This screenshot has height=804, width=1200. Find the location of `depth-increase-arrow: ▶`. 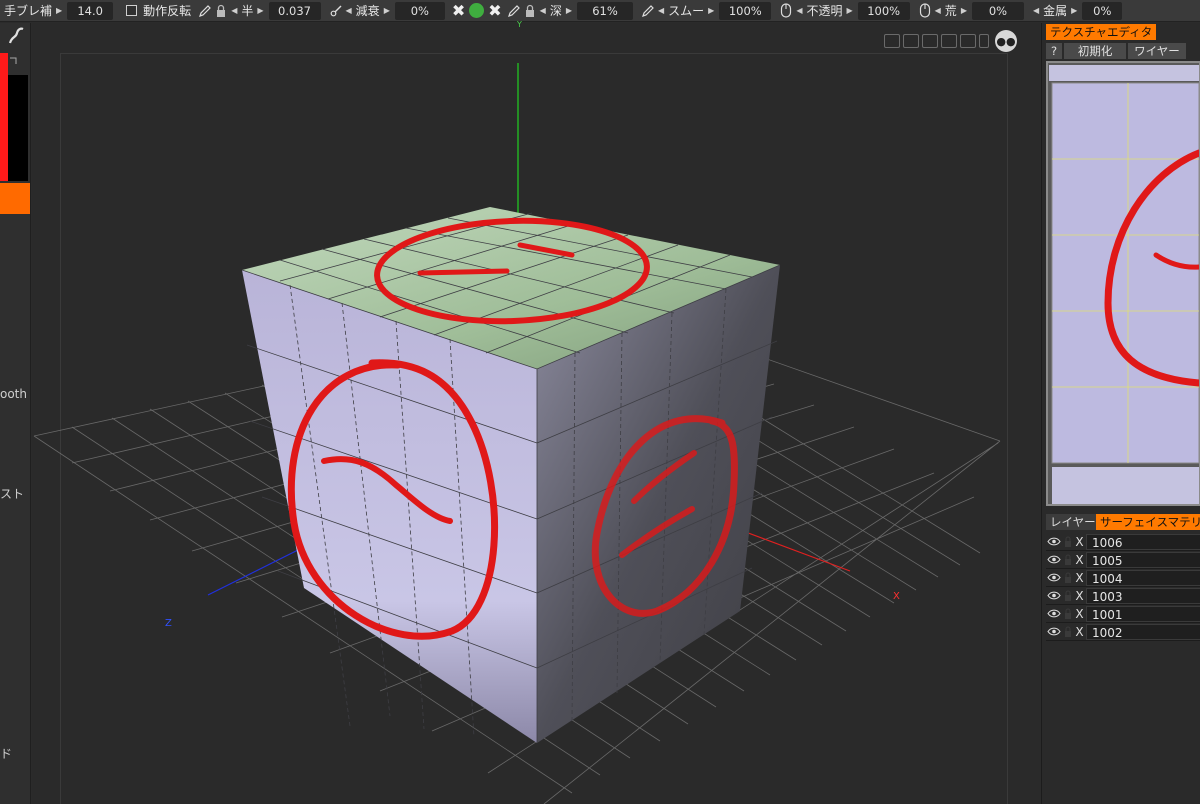

depth-increase-arrow: ▶ is located at coordinates (569, 10).